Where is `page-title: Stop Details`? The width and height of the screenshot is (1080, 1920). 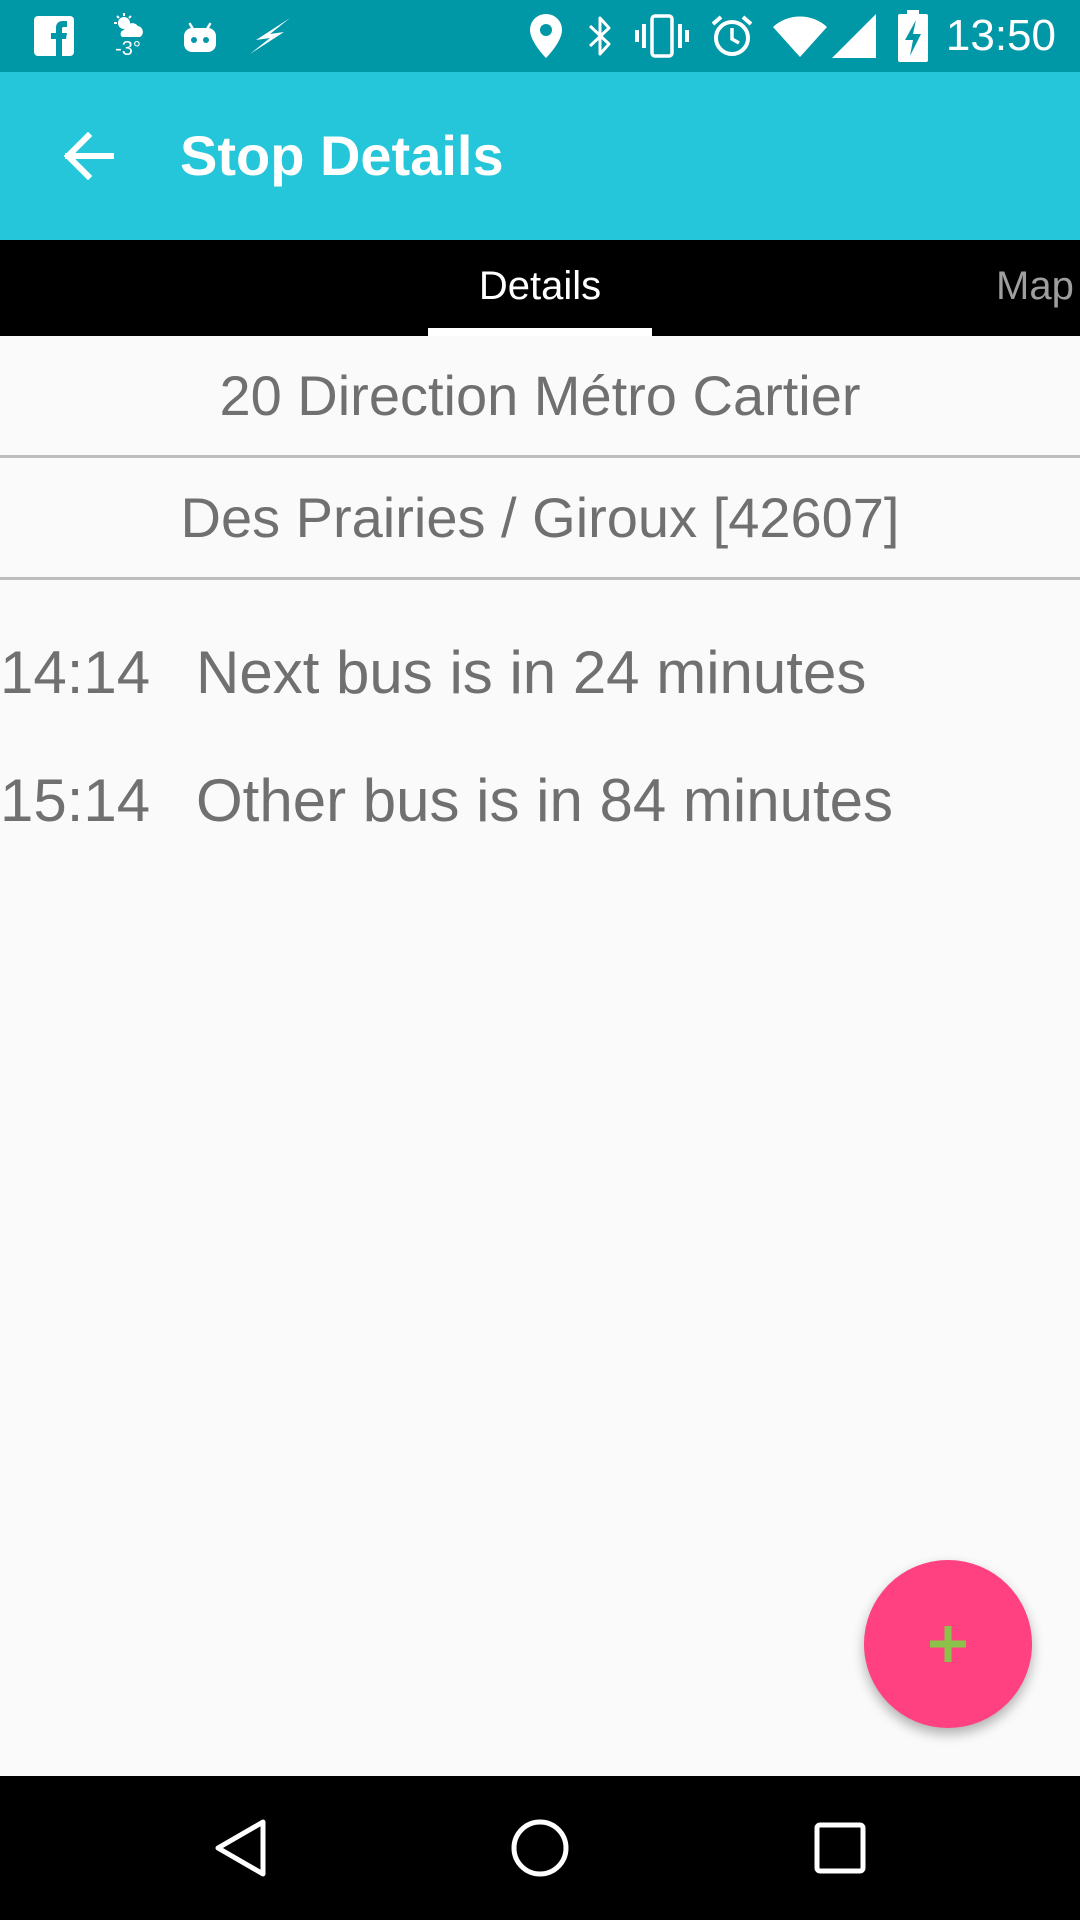
page-title: Stop Details is located at coordinates (342, 155).